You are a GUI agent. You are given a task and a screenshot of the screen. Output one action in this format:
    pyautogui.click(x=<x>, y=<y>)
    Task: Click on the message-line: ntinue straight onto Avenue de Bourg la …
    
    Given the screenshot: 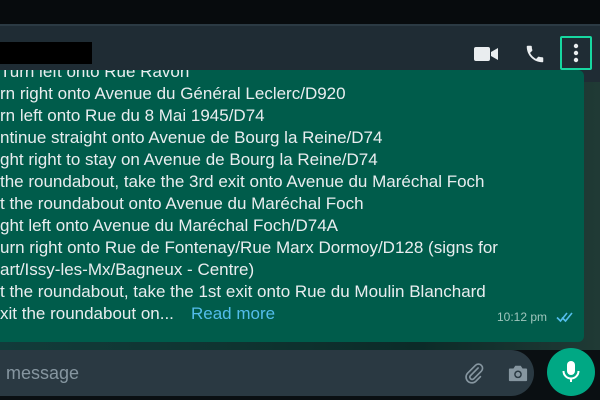 What is the action you would take?
    pyautogui.click(x=191, y=137)
    